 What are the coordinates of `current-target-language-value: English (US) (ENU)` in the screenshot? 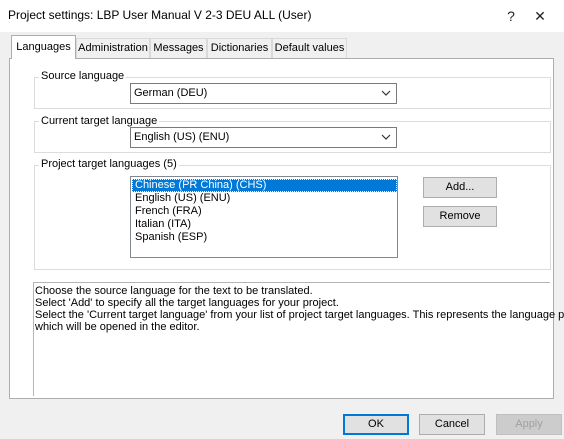 It's located at (182, 137).